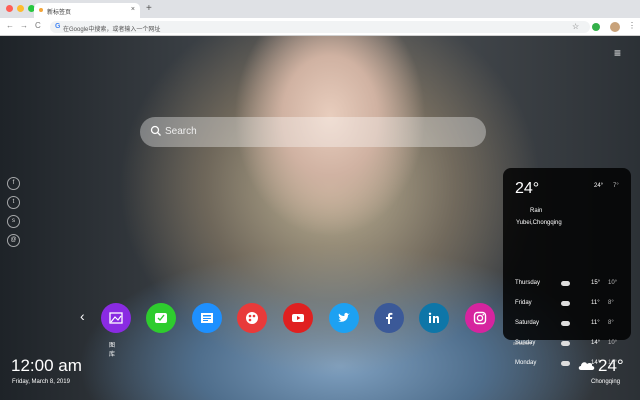 This screenshot has width=640, height=400. What do you see at coordinates (9, 8) in the screenshot?
I see `close-window-button` at bounding box center [9, 8].